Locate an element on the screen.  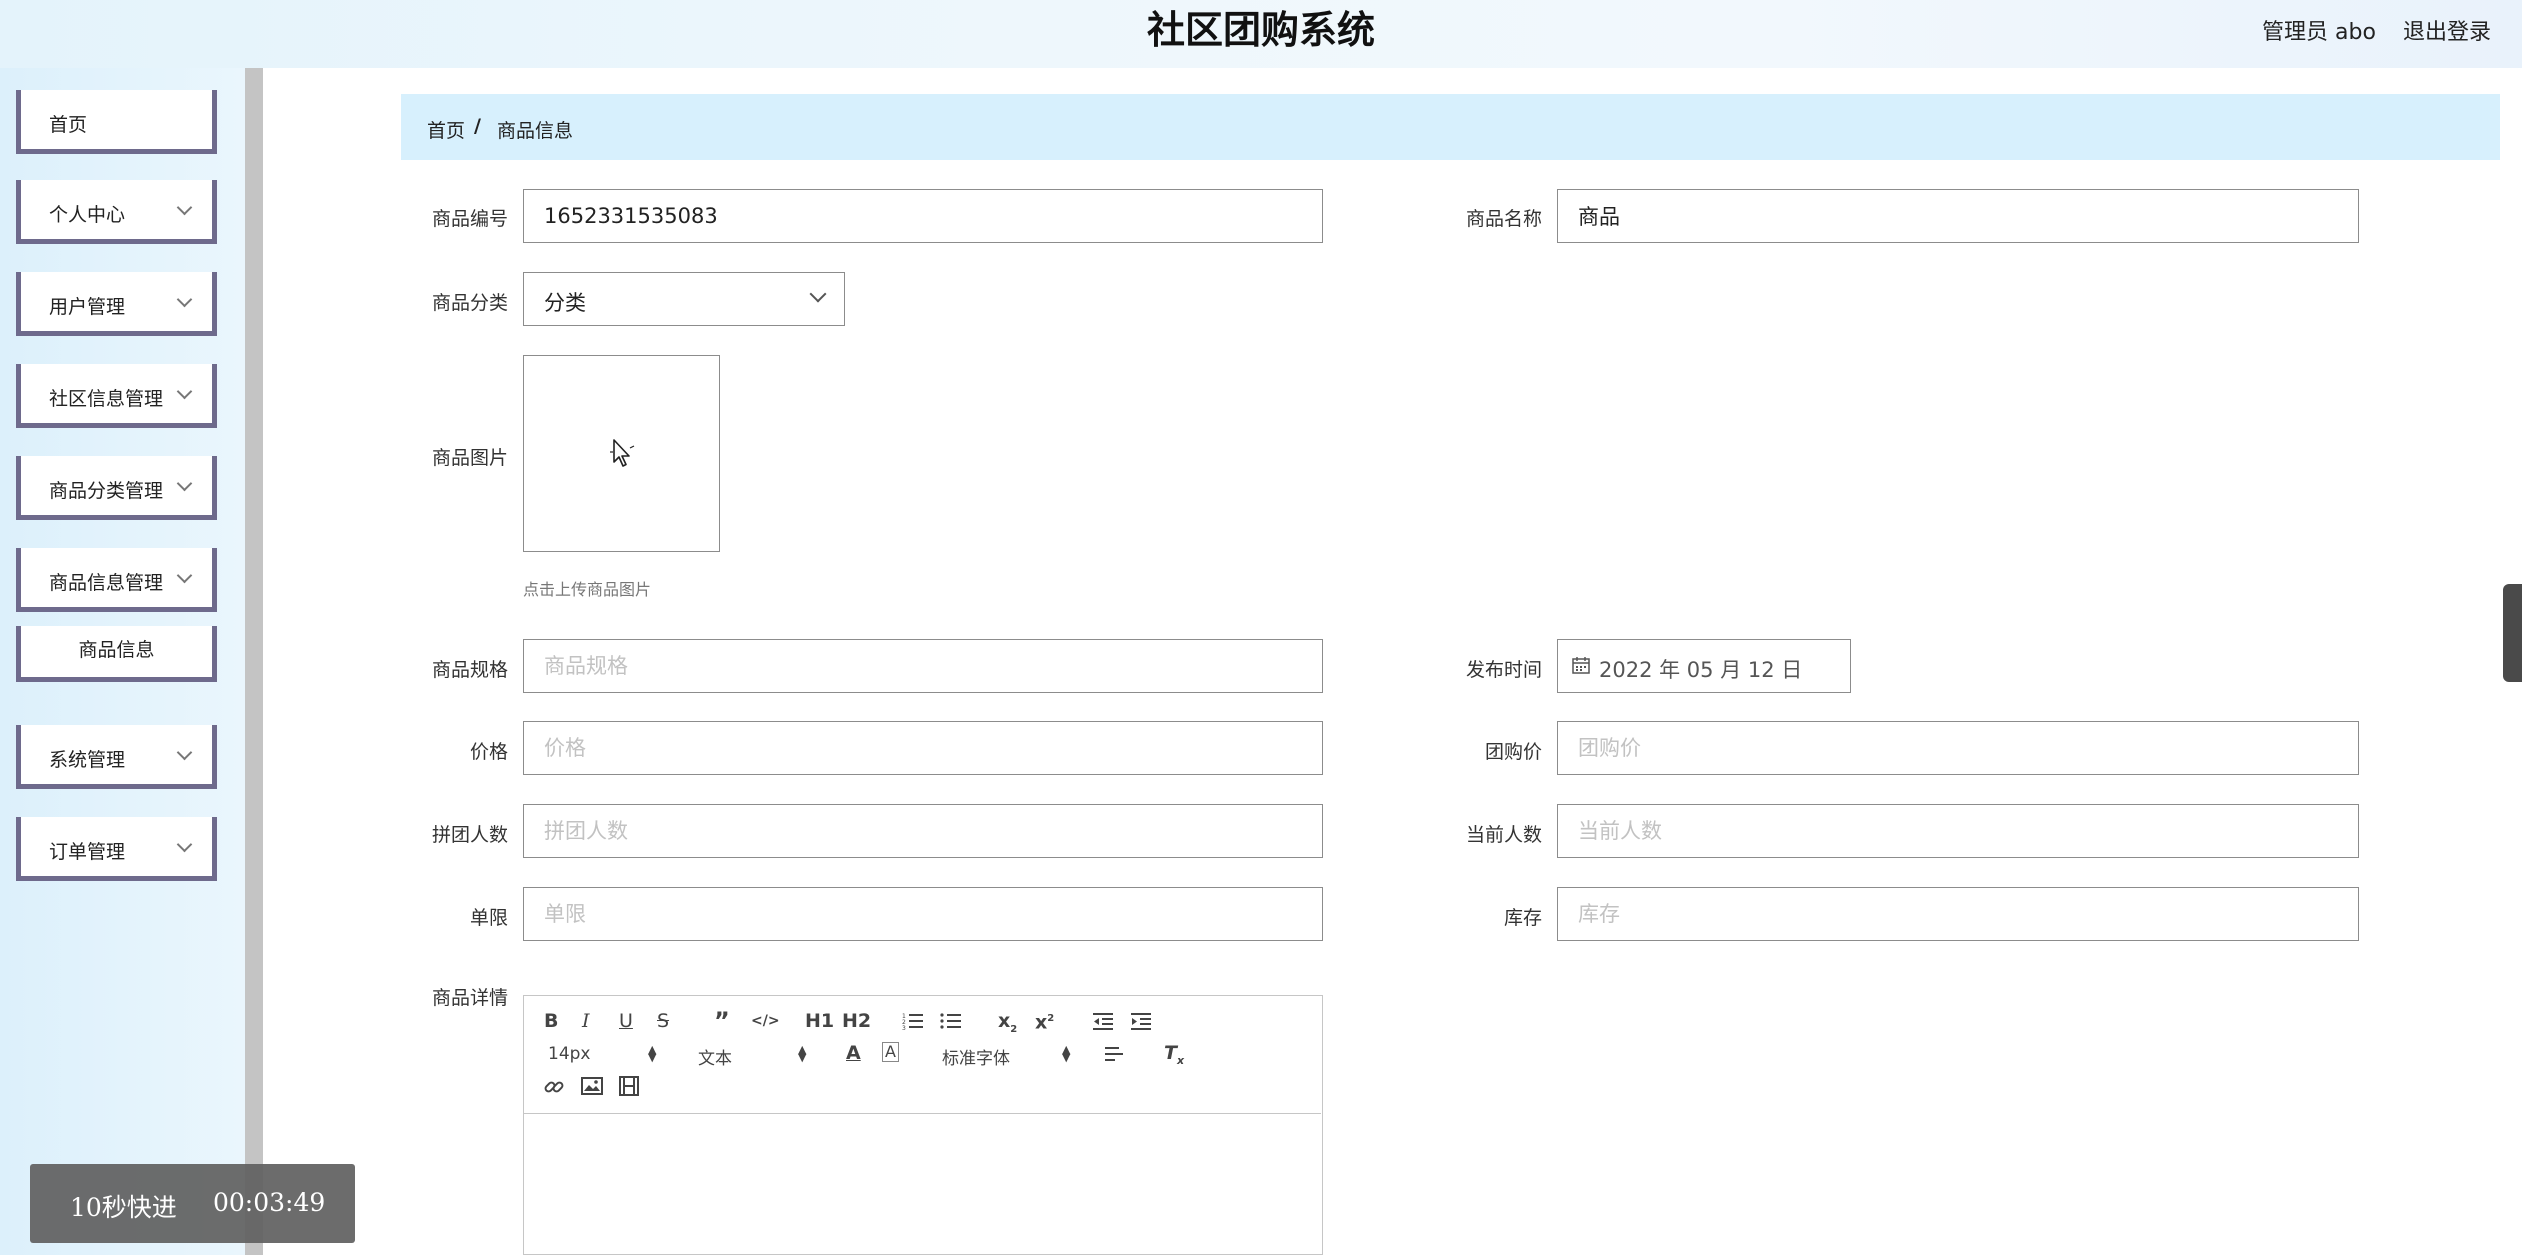
purchase-limit-input is located at coordinates (923, 914).